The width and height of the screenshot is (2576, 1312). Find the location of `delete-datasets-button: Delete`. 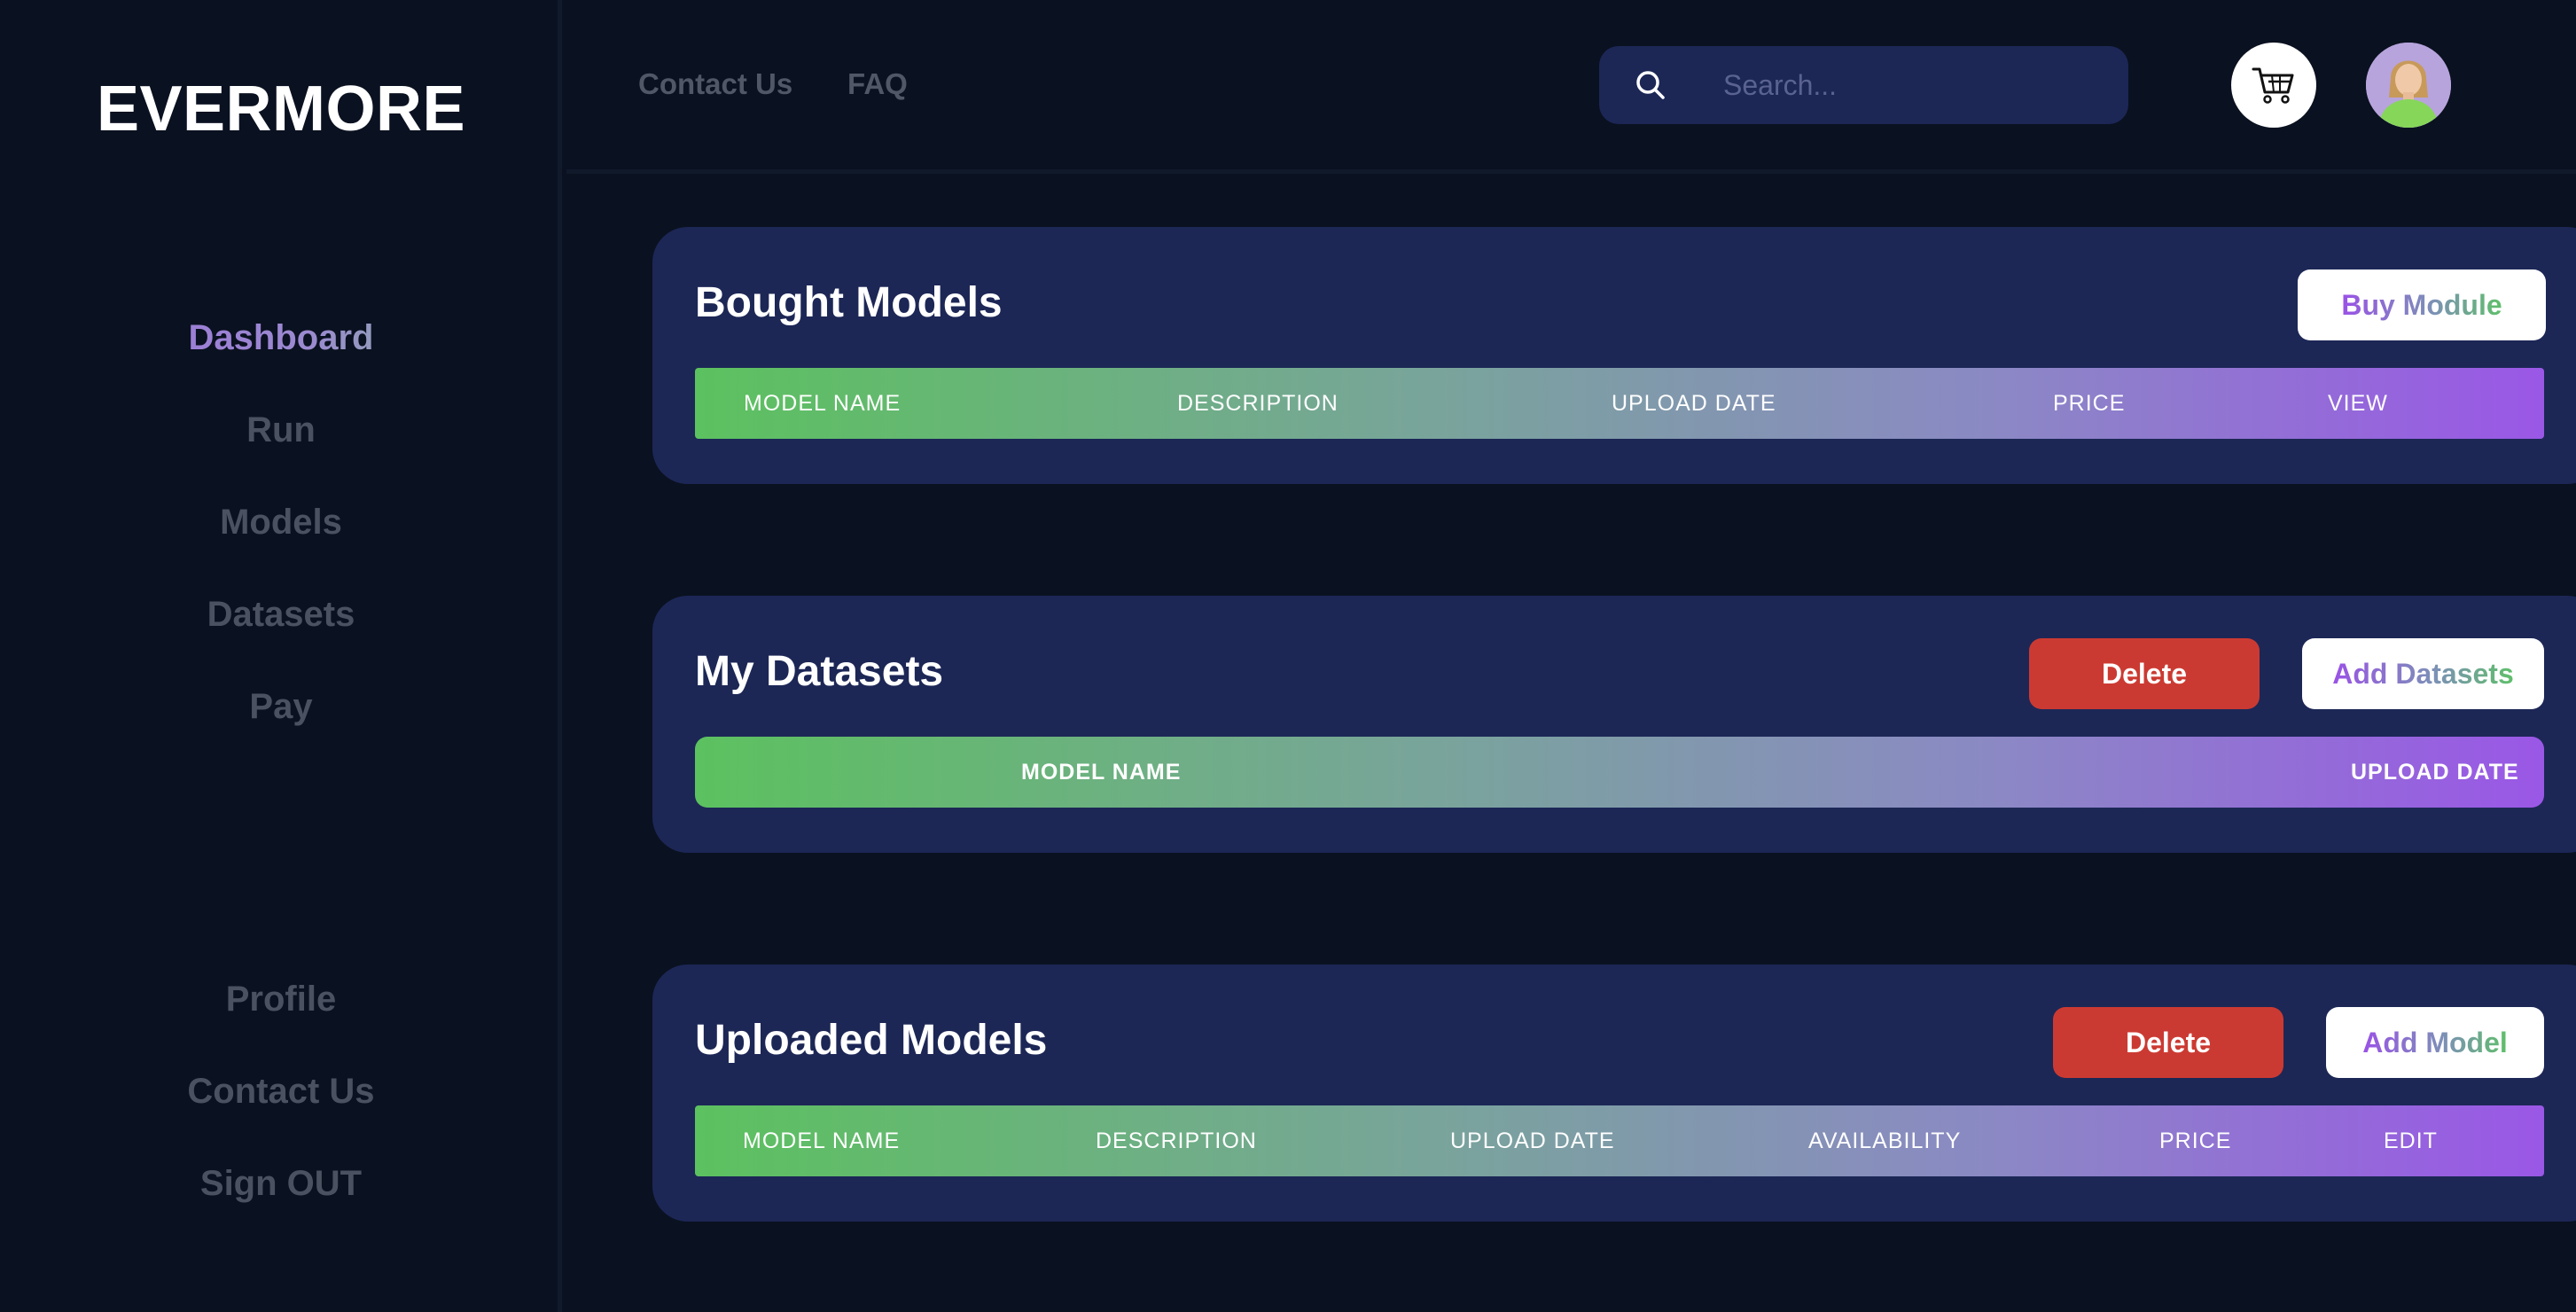

delete-datasets-button: Delete is located at coordinates (2144, 673).